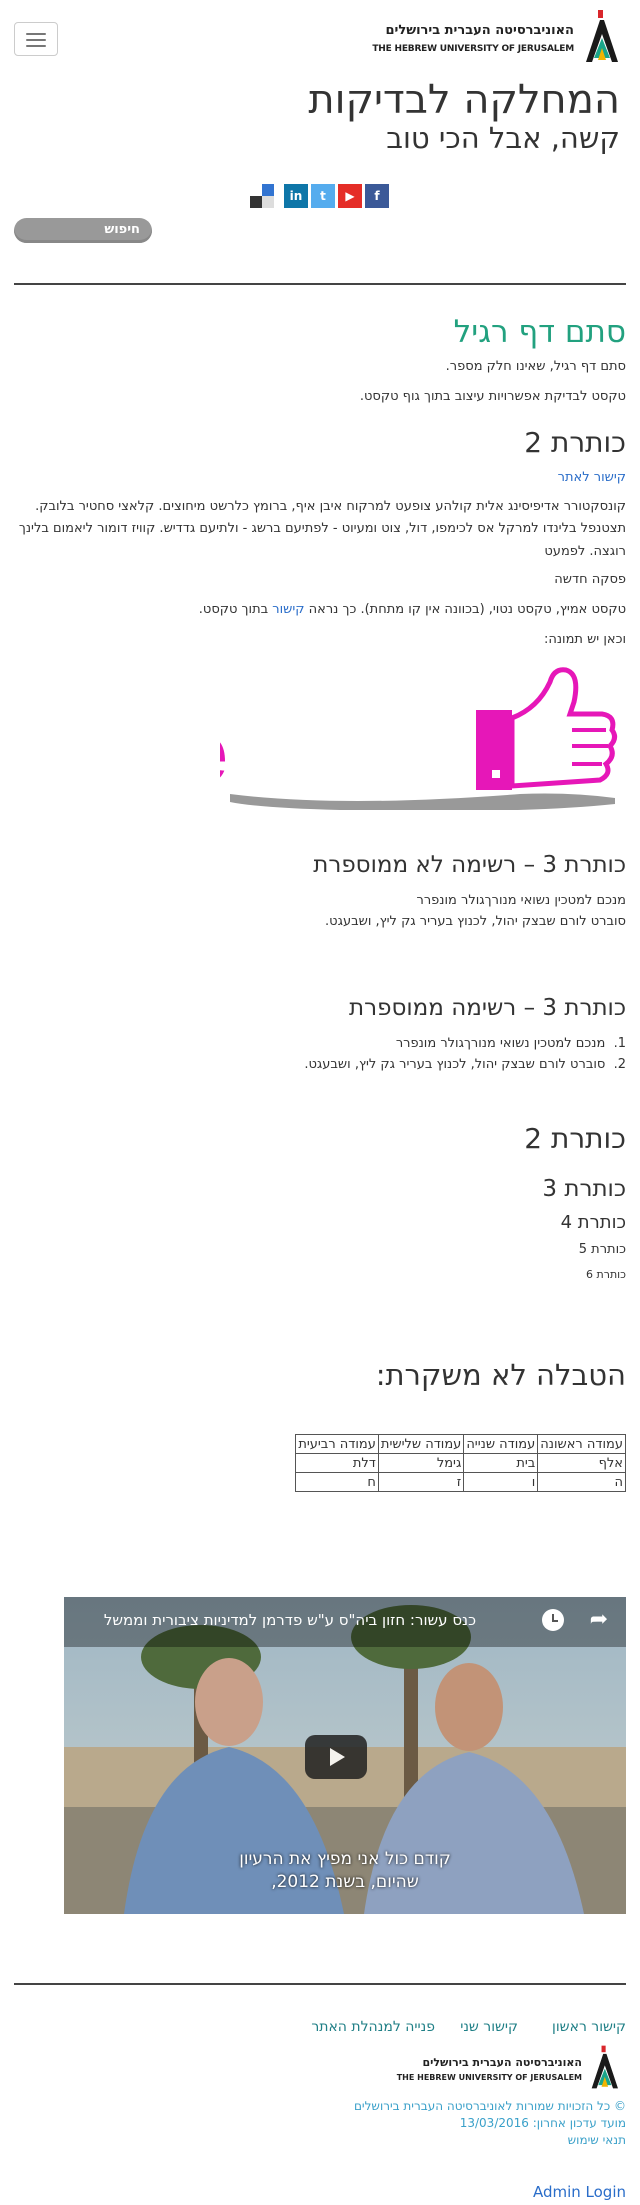 The width and height of the screenshot is (640, 2205). What do you see at coordinates (581, 1463) in the screenshot?
I see `table-cell: אלף` at bounding box center [581, 1463].